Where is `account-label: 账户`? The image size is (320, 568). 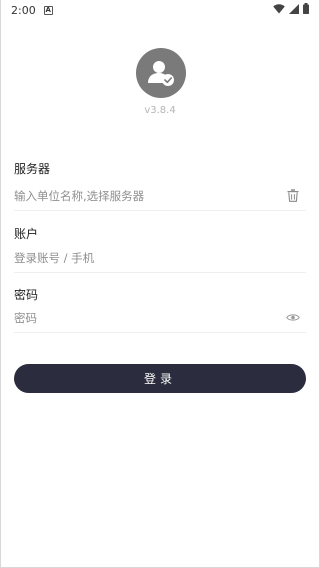 account-label: 账户 is located at coordinates (26, 234).